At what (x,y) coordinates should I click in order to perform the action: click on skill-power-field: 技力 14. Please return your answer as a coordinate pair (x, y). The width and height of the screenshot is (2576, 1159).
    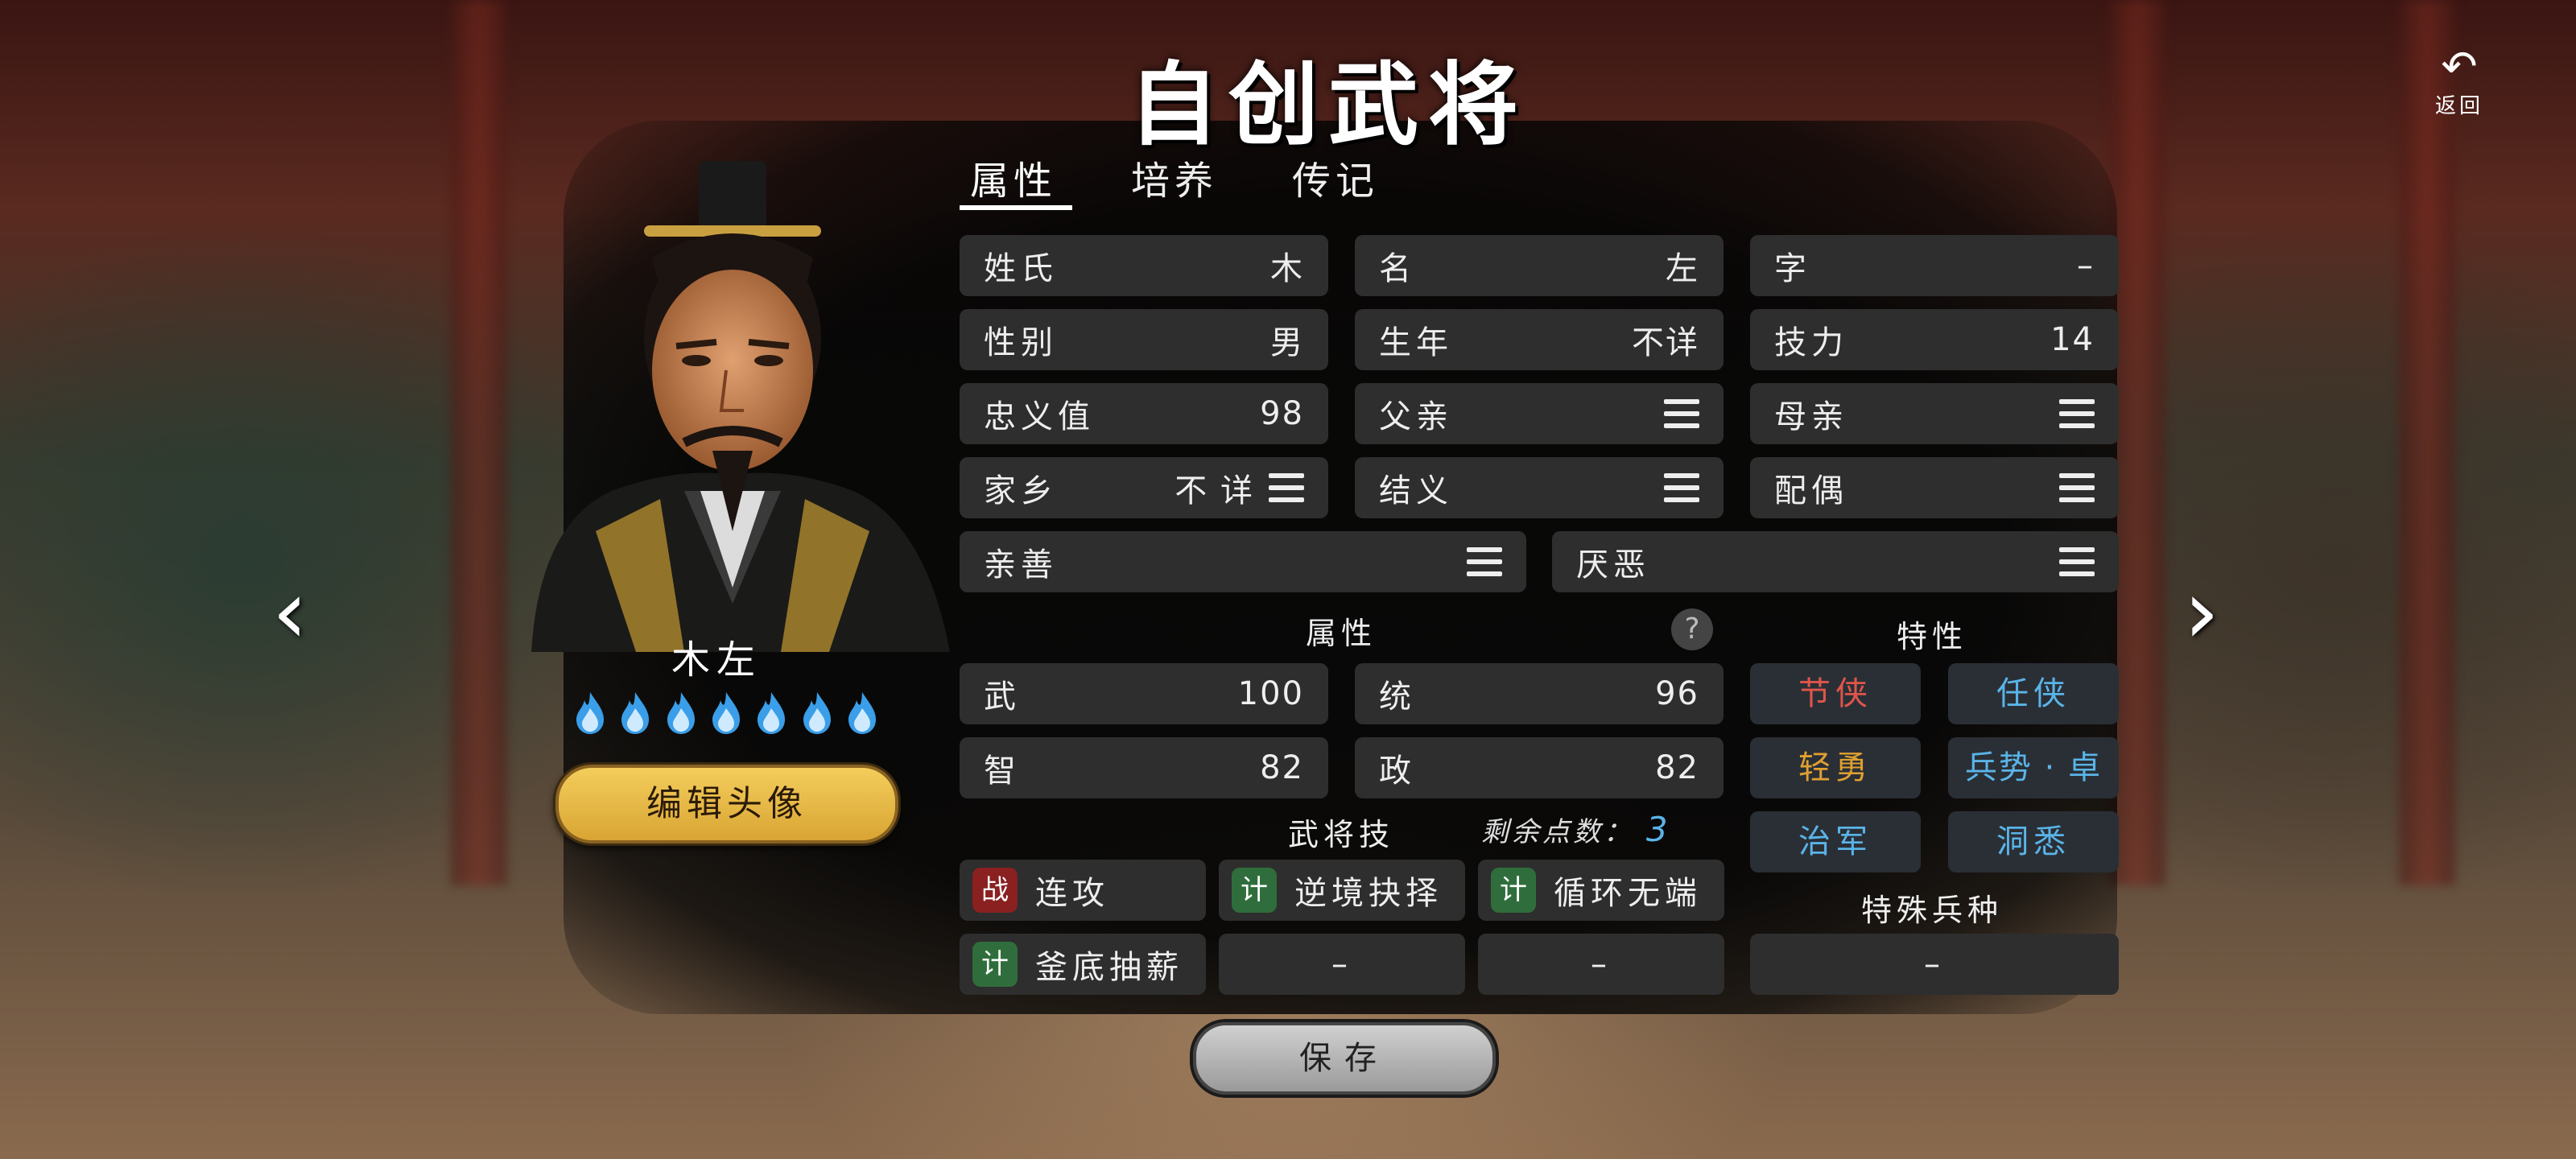
    Looking at the image, I should click on (1934, 339).